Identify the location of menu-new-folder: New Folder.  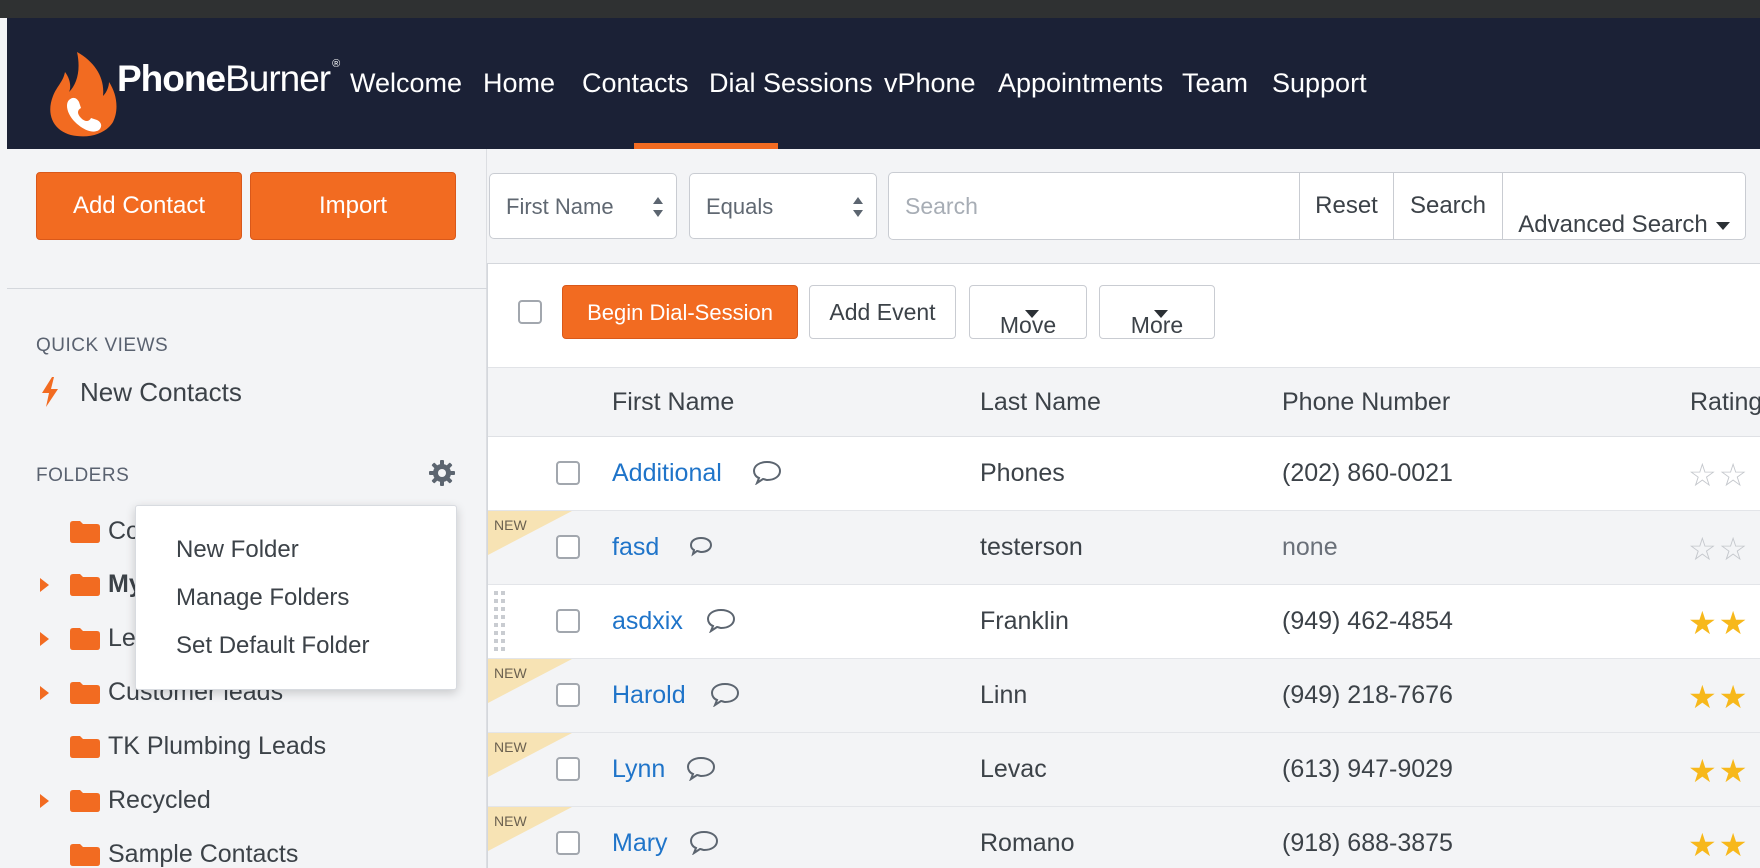
(237, 550).